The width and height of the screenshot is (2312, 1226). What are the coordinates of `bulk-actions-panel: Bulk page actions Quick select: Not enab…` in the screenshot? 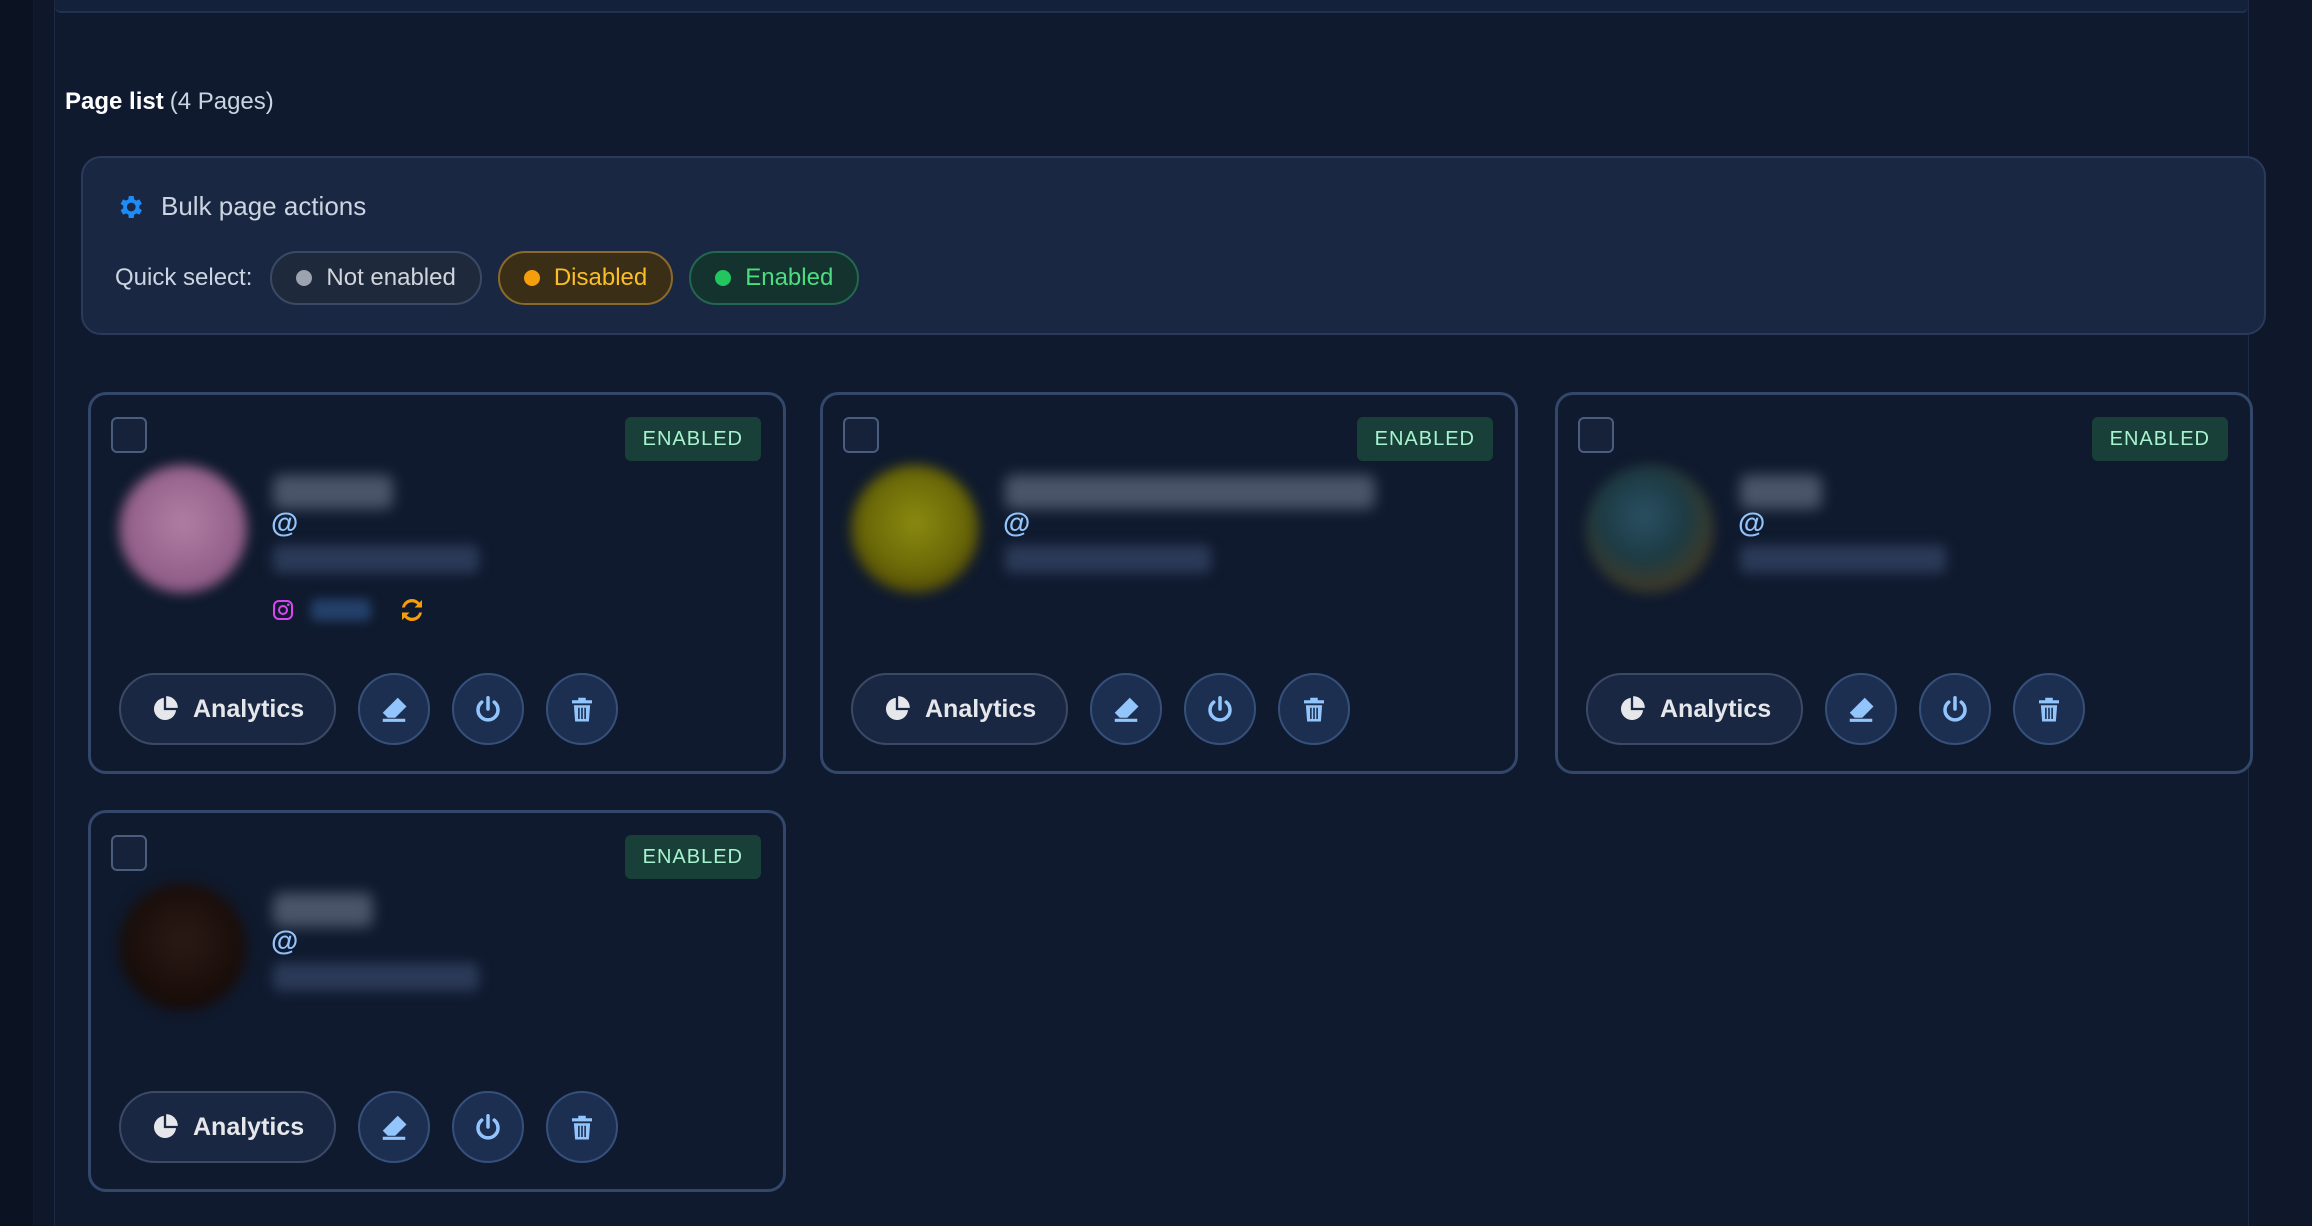 It's located at (1173, 245).